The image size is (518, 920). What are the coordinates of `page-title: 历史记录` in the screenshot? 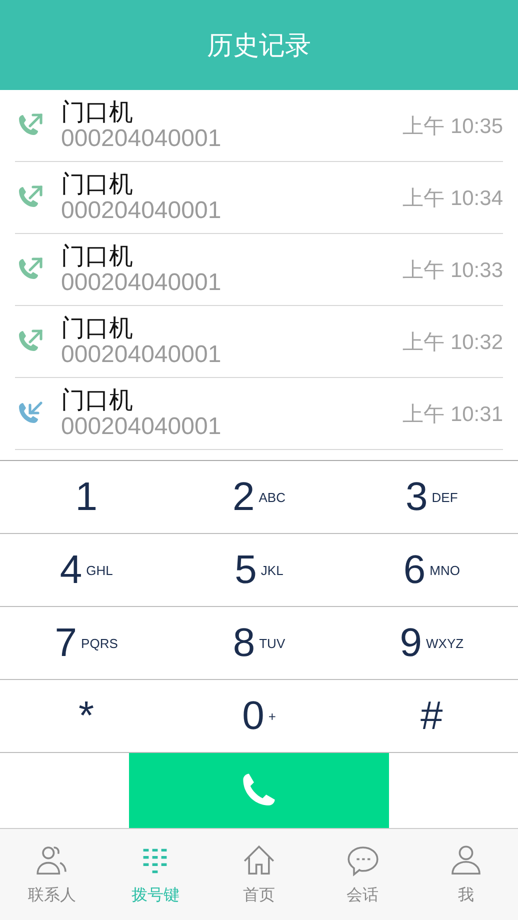 It's located at (259, 46).